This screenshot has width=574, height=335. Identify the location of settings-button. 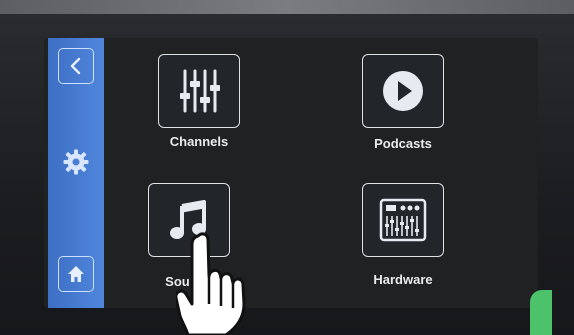
(76, 164).